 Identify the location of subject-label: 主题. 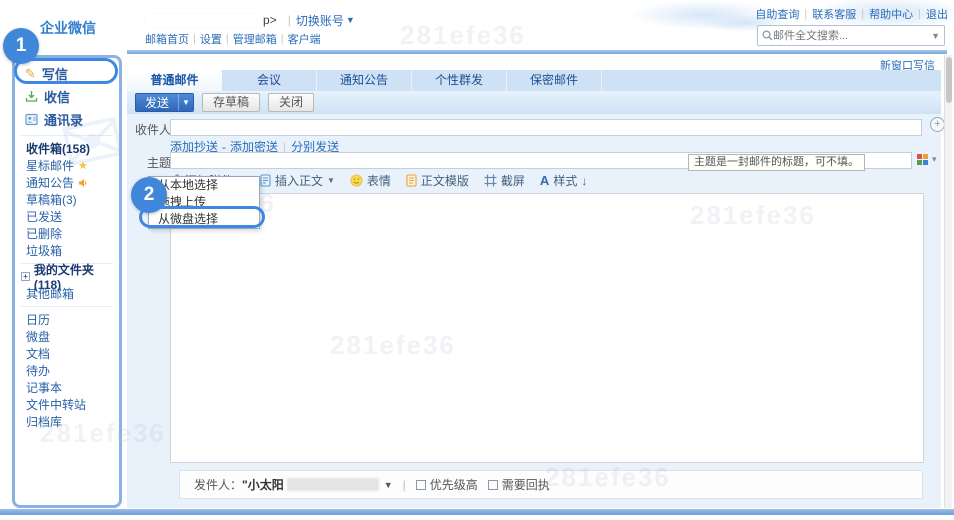
(159, 163).